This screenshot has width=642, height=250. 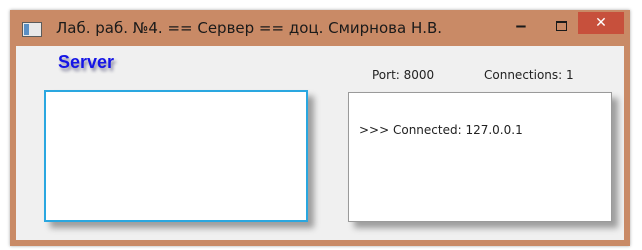 What do you see at coordinates (403, 75) in the screenshot?
I see `port-label: Port: 8000` at bounding box center [403, 75].